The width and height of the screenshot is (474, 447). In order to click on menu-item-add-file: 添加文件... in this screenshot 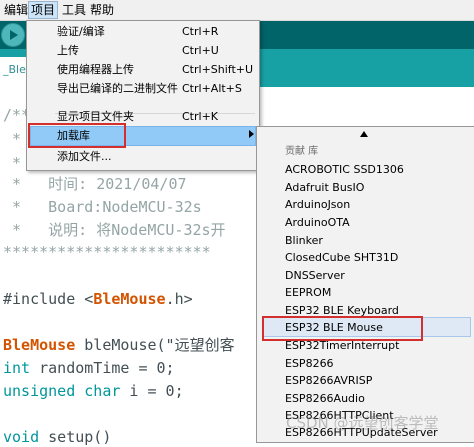, I will do `click(84, 157)`.